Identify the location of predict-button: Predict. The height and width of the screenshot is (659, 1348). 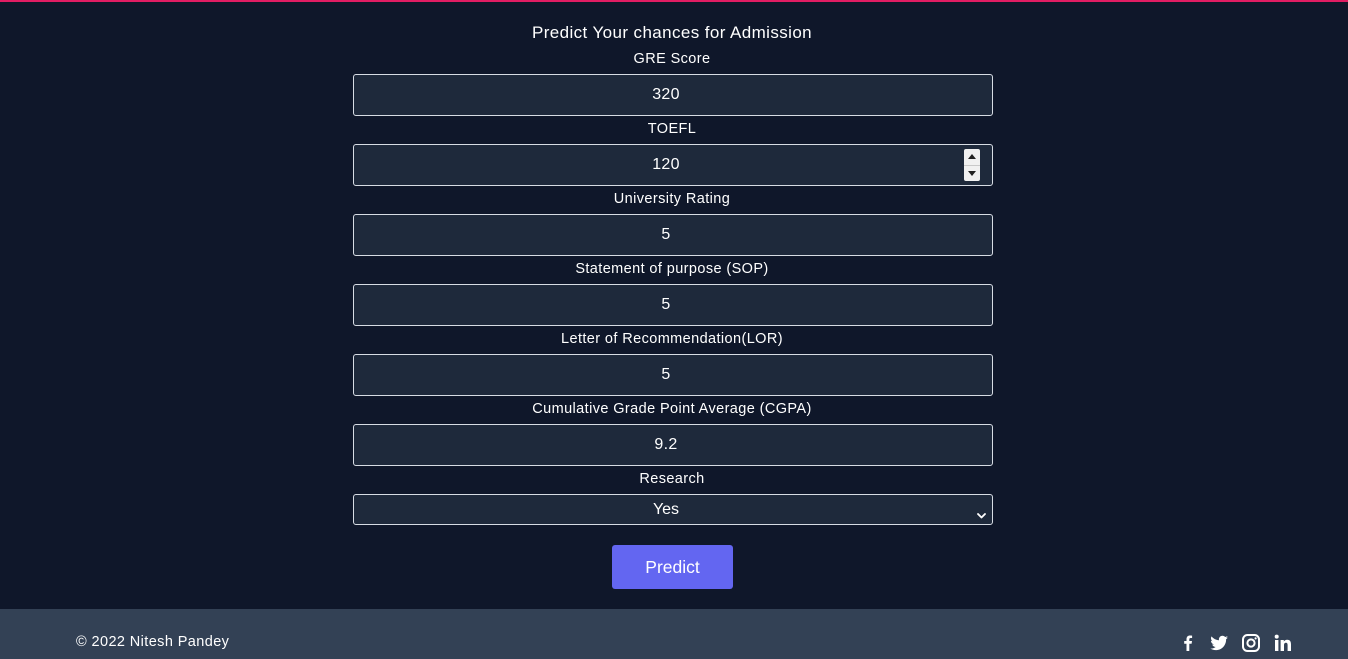
(672, 567).